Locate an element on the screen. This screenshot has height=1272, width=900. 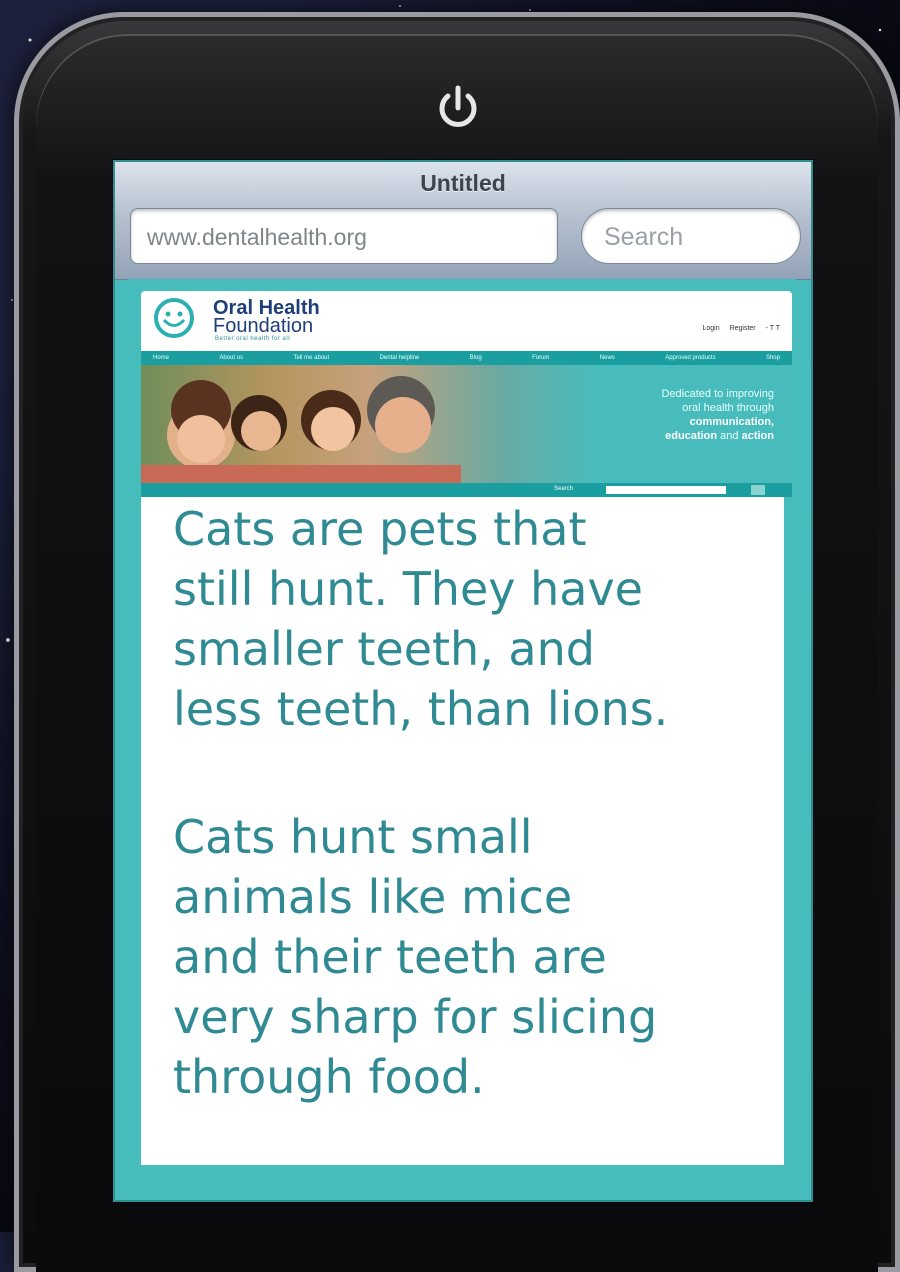
site-search-input is located at coordinates (666, 490).